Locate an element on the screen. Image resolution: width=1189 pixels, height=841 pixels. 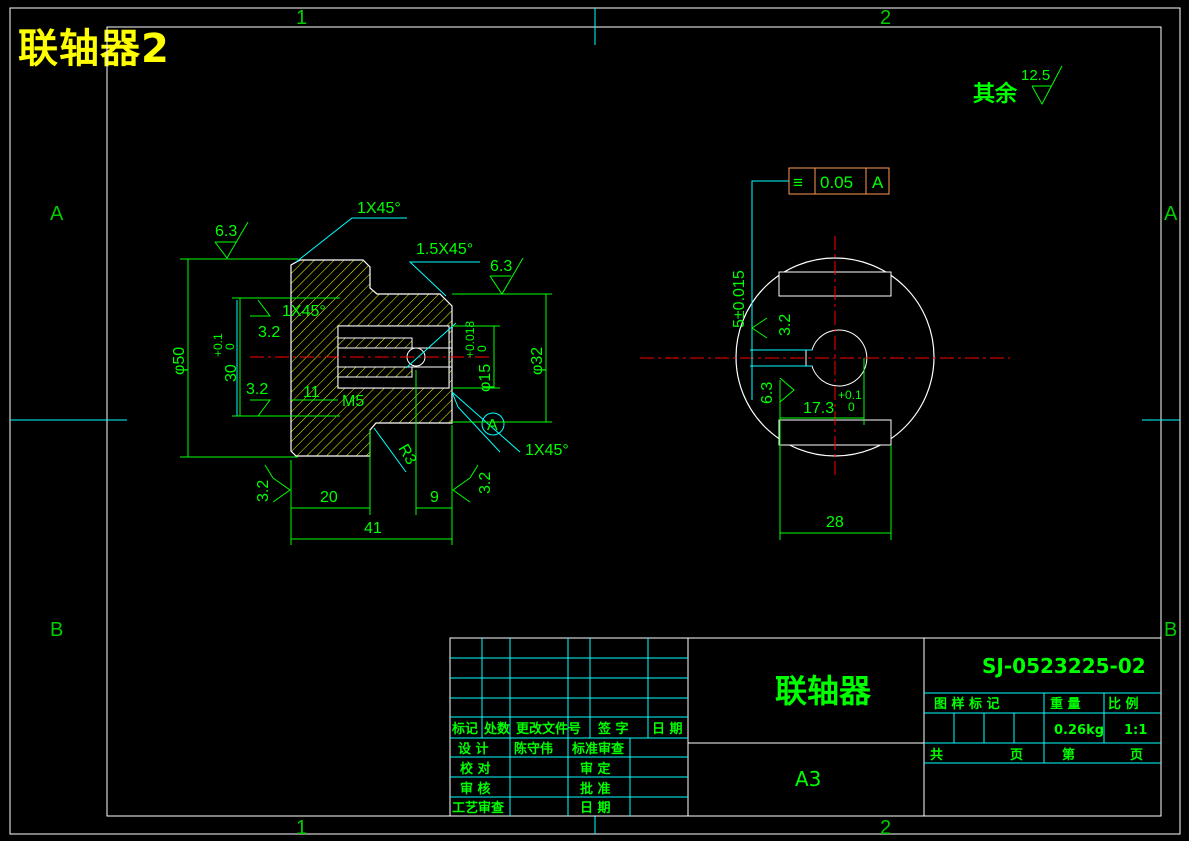
col-header-date: 日 期 is located at coordinates (667, 729).